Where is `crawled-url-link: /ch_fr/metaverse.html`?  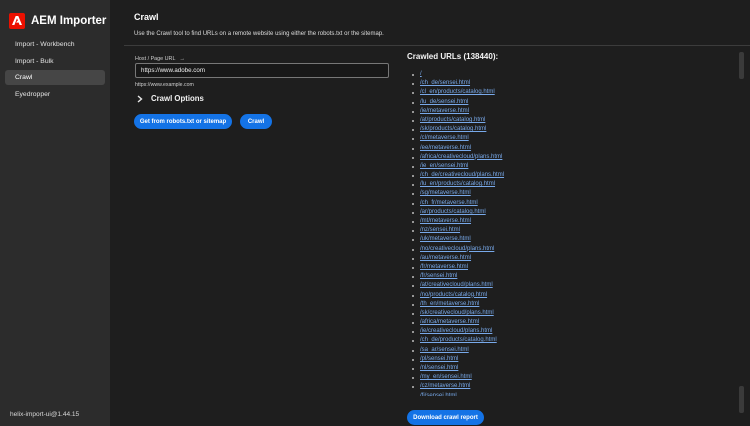 crawled-url-link: /ch_fr/metaverse.html is located at coordinates (576, 203).